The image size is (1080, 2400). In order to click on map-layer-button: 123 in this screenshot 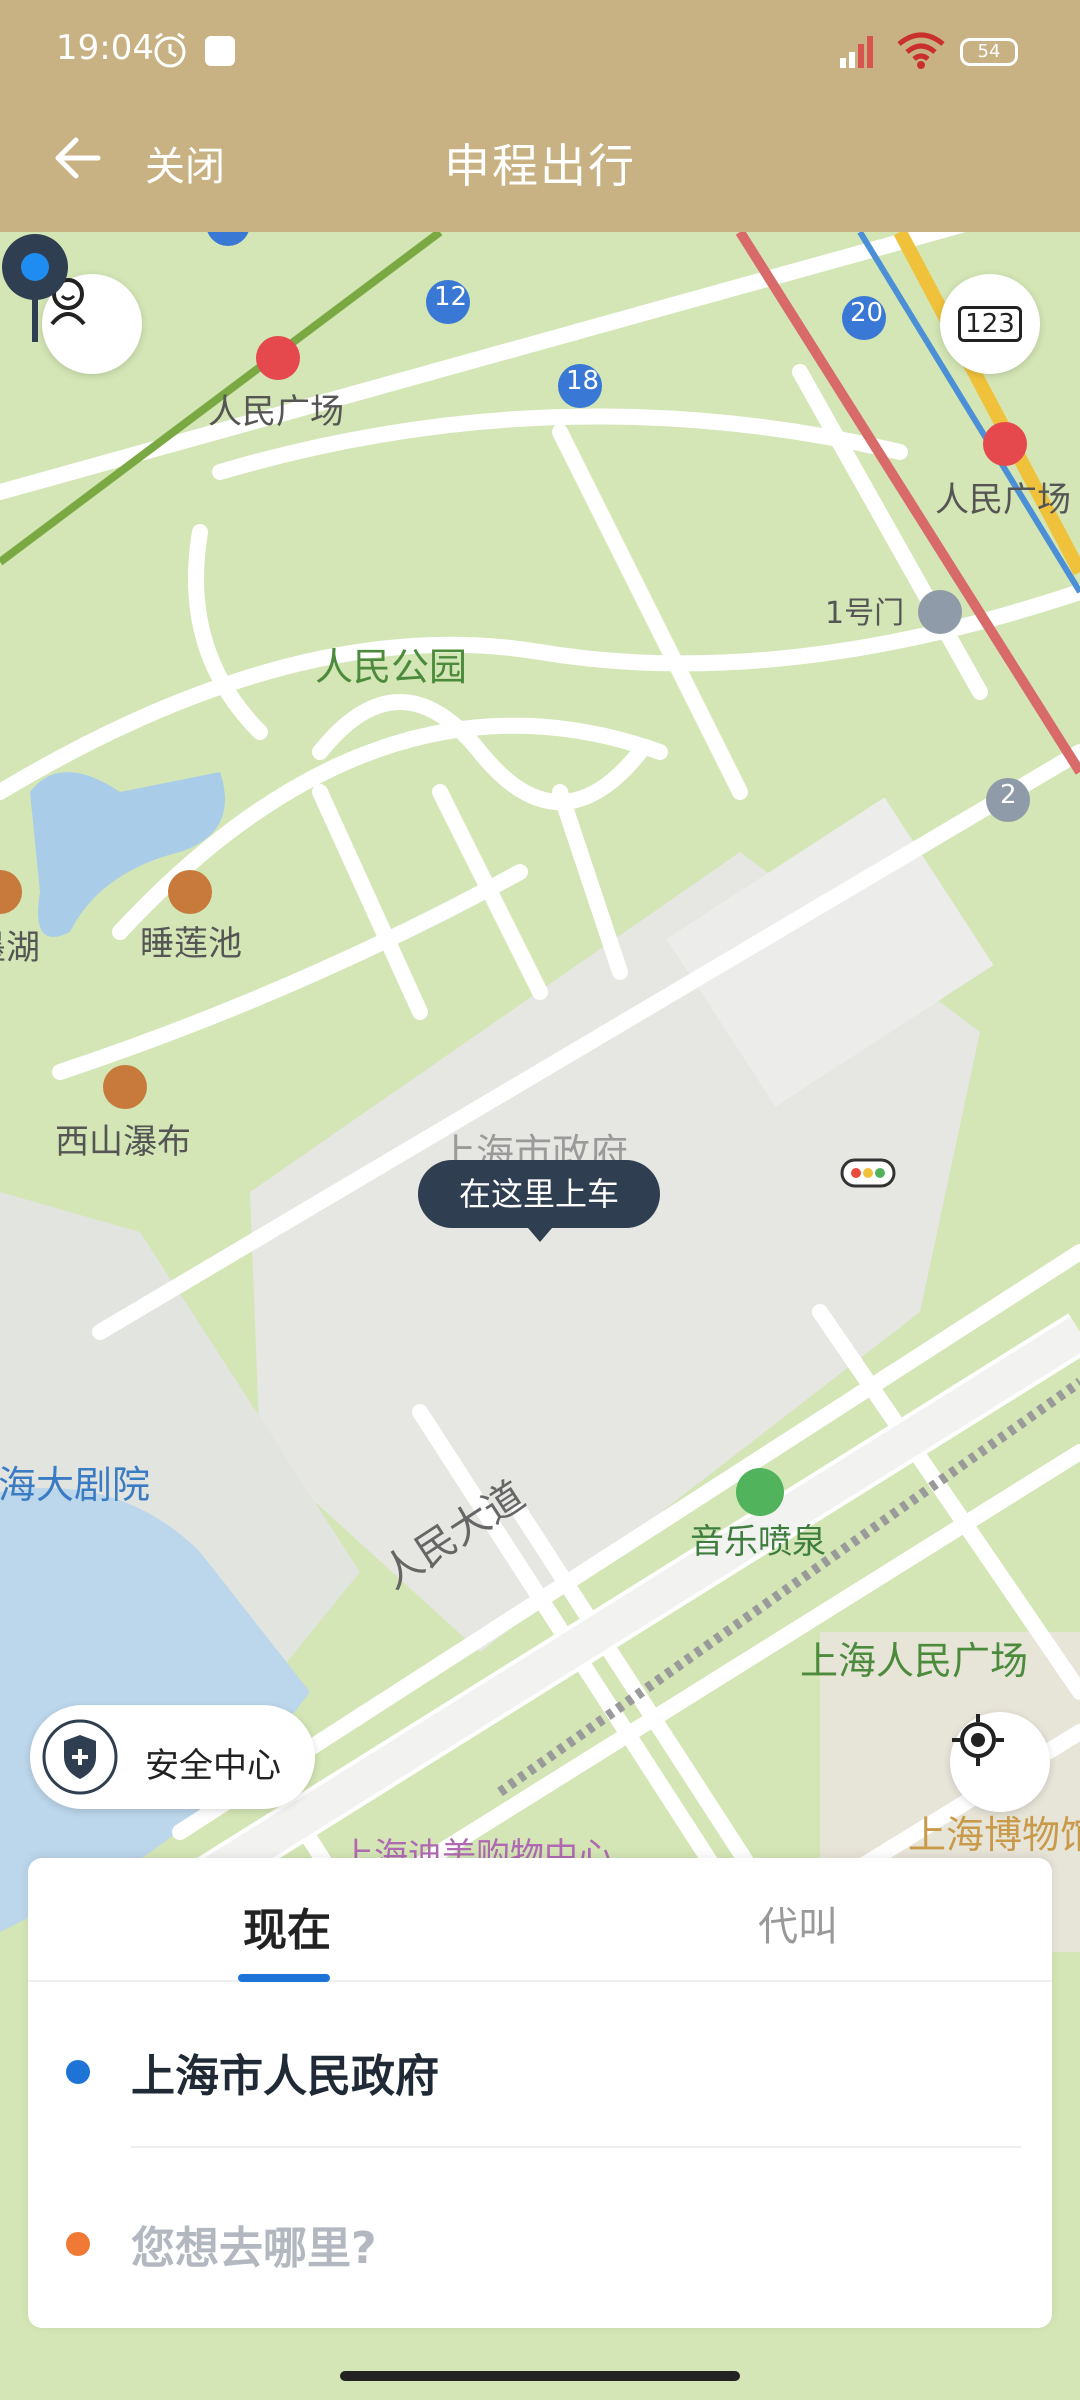, I will do `click(990, 324)`.